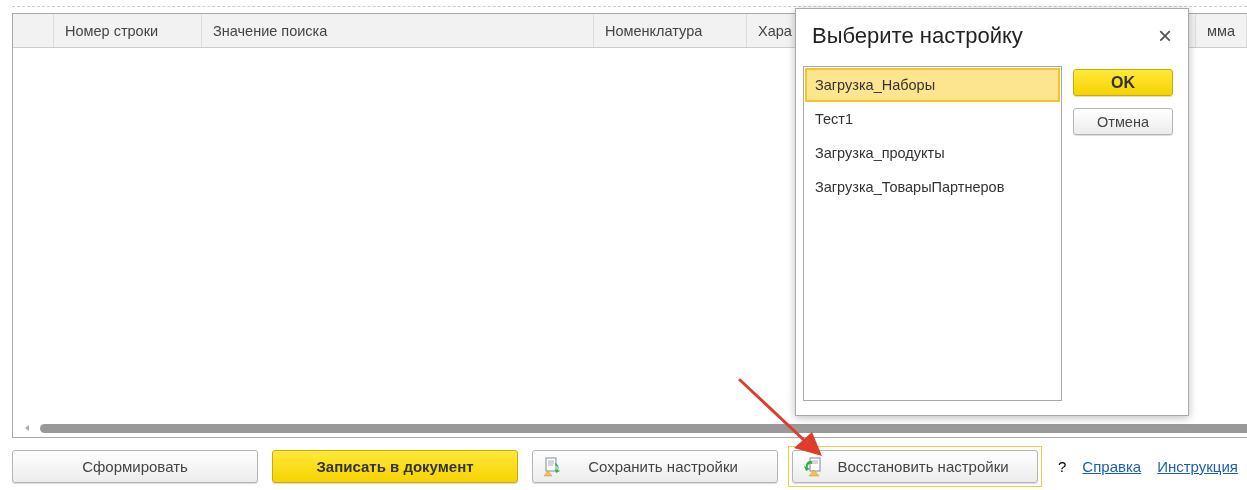  Describe the element at coordinates (915, 466) in the screenshot. I see `action-button: Восстановить настройки` at that location.